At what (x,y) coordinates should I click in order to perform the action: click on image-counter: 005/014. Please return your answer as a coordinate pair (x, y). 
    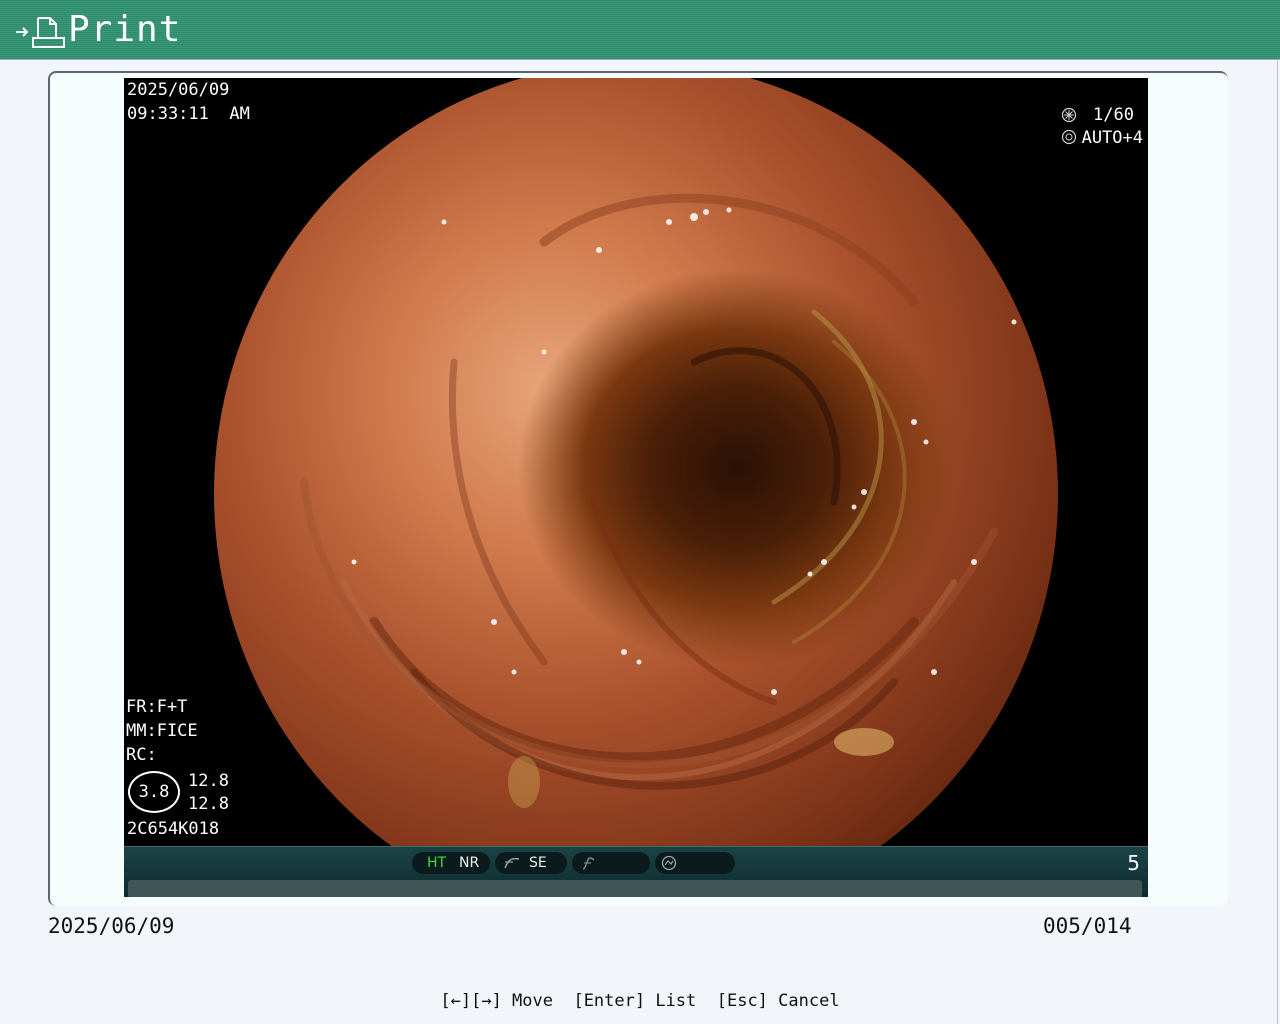
    Looking at the image, I should click on (1087, 926).